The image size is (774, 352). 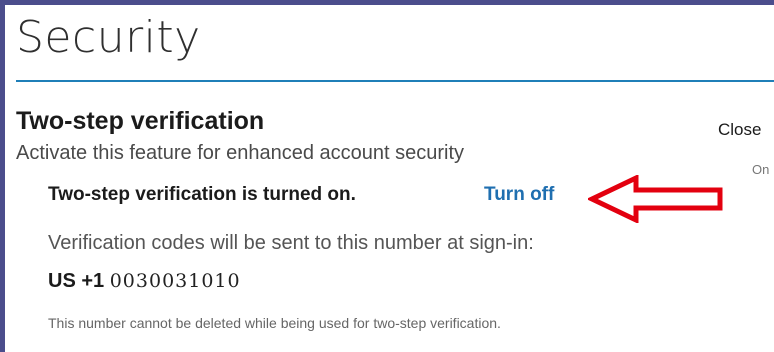 I want to click on two-step-heading: Two-step verification, so click(x=140, y=121).